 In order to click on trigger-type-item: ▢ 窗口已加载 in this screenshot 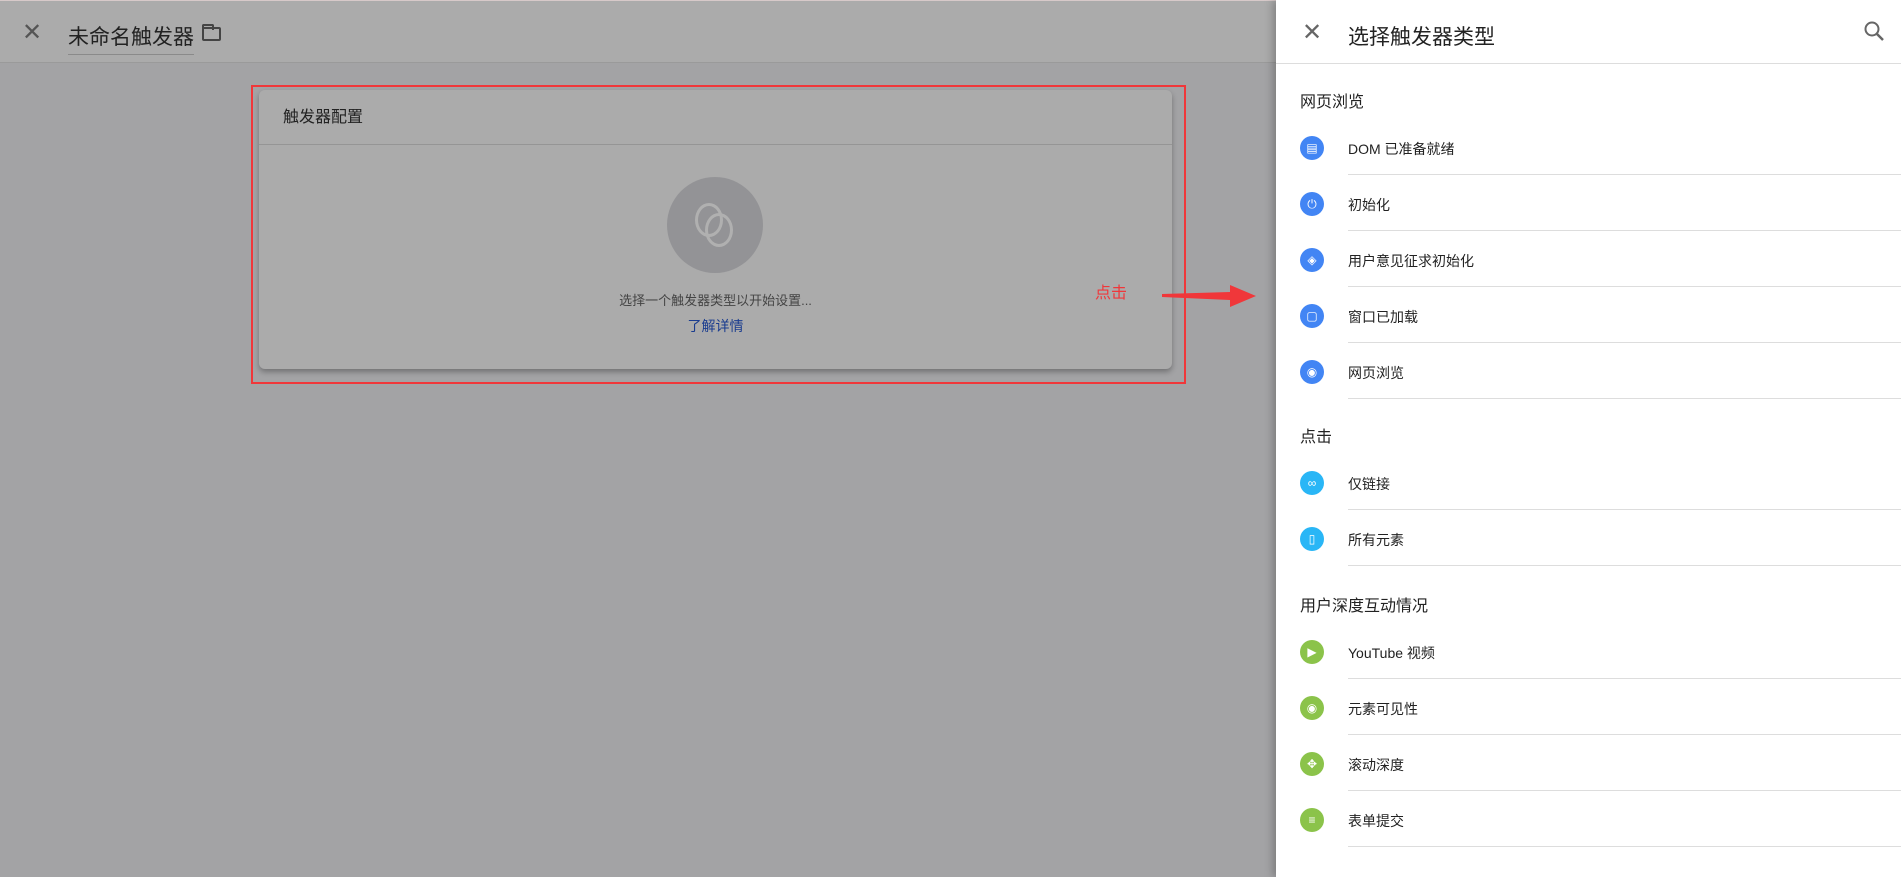, I will do `click(1588, 315)`.